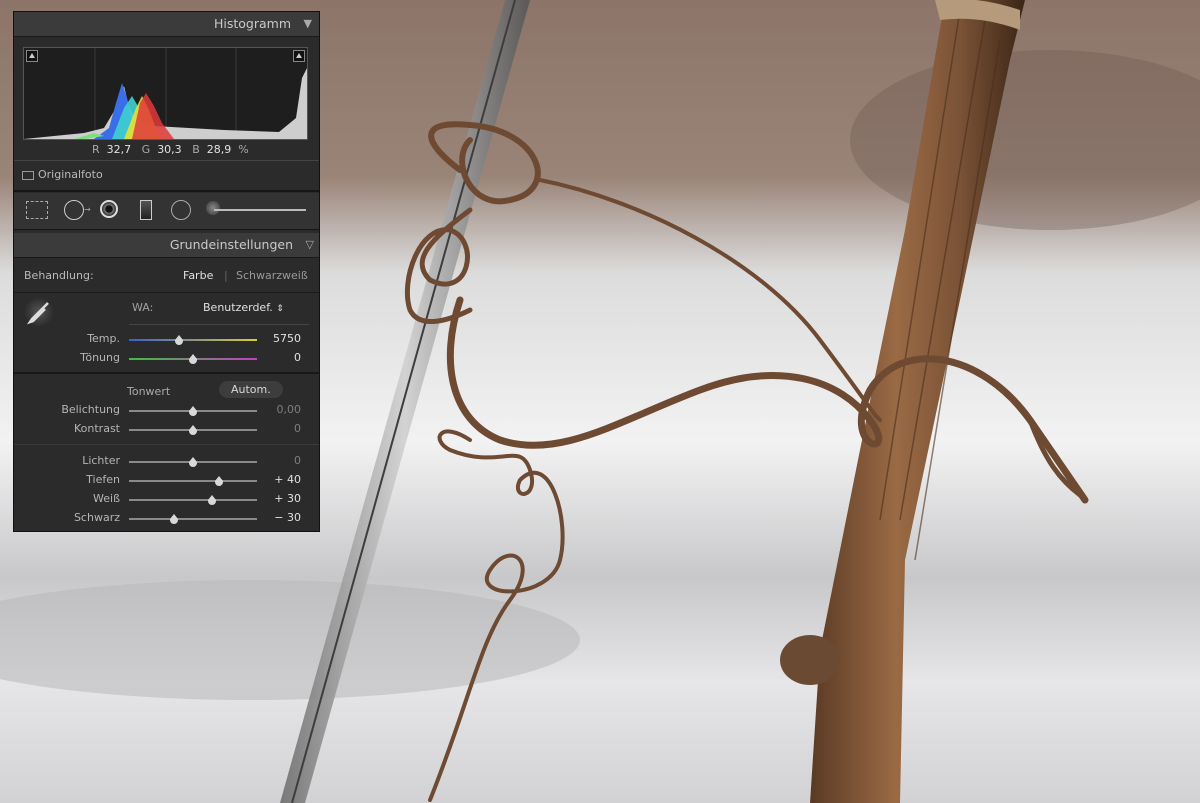 The width and height of the screenshot is (1200, 803). Describe the element at coordinates (251, 389) in the screenshot. I see `auto-tone-button: Autom.` at that location.